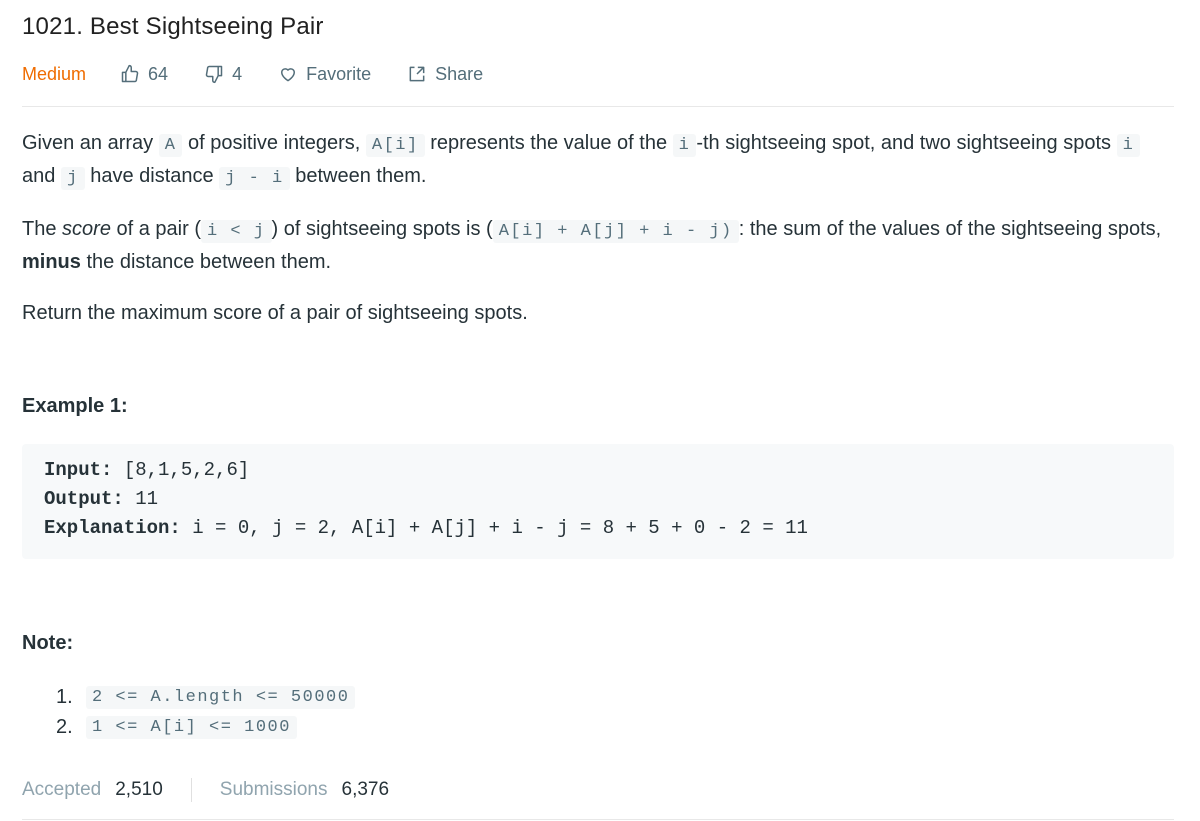 This screenshot has width=1200, height=821. I want to click on note-title: Note:, so click(48, 643).